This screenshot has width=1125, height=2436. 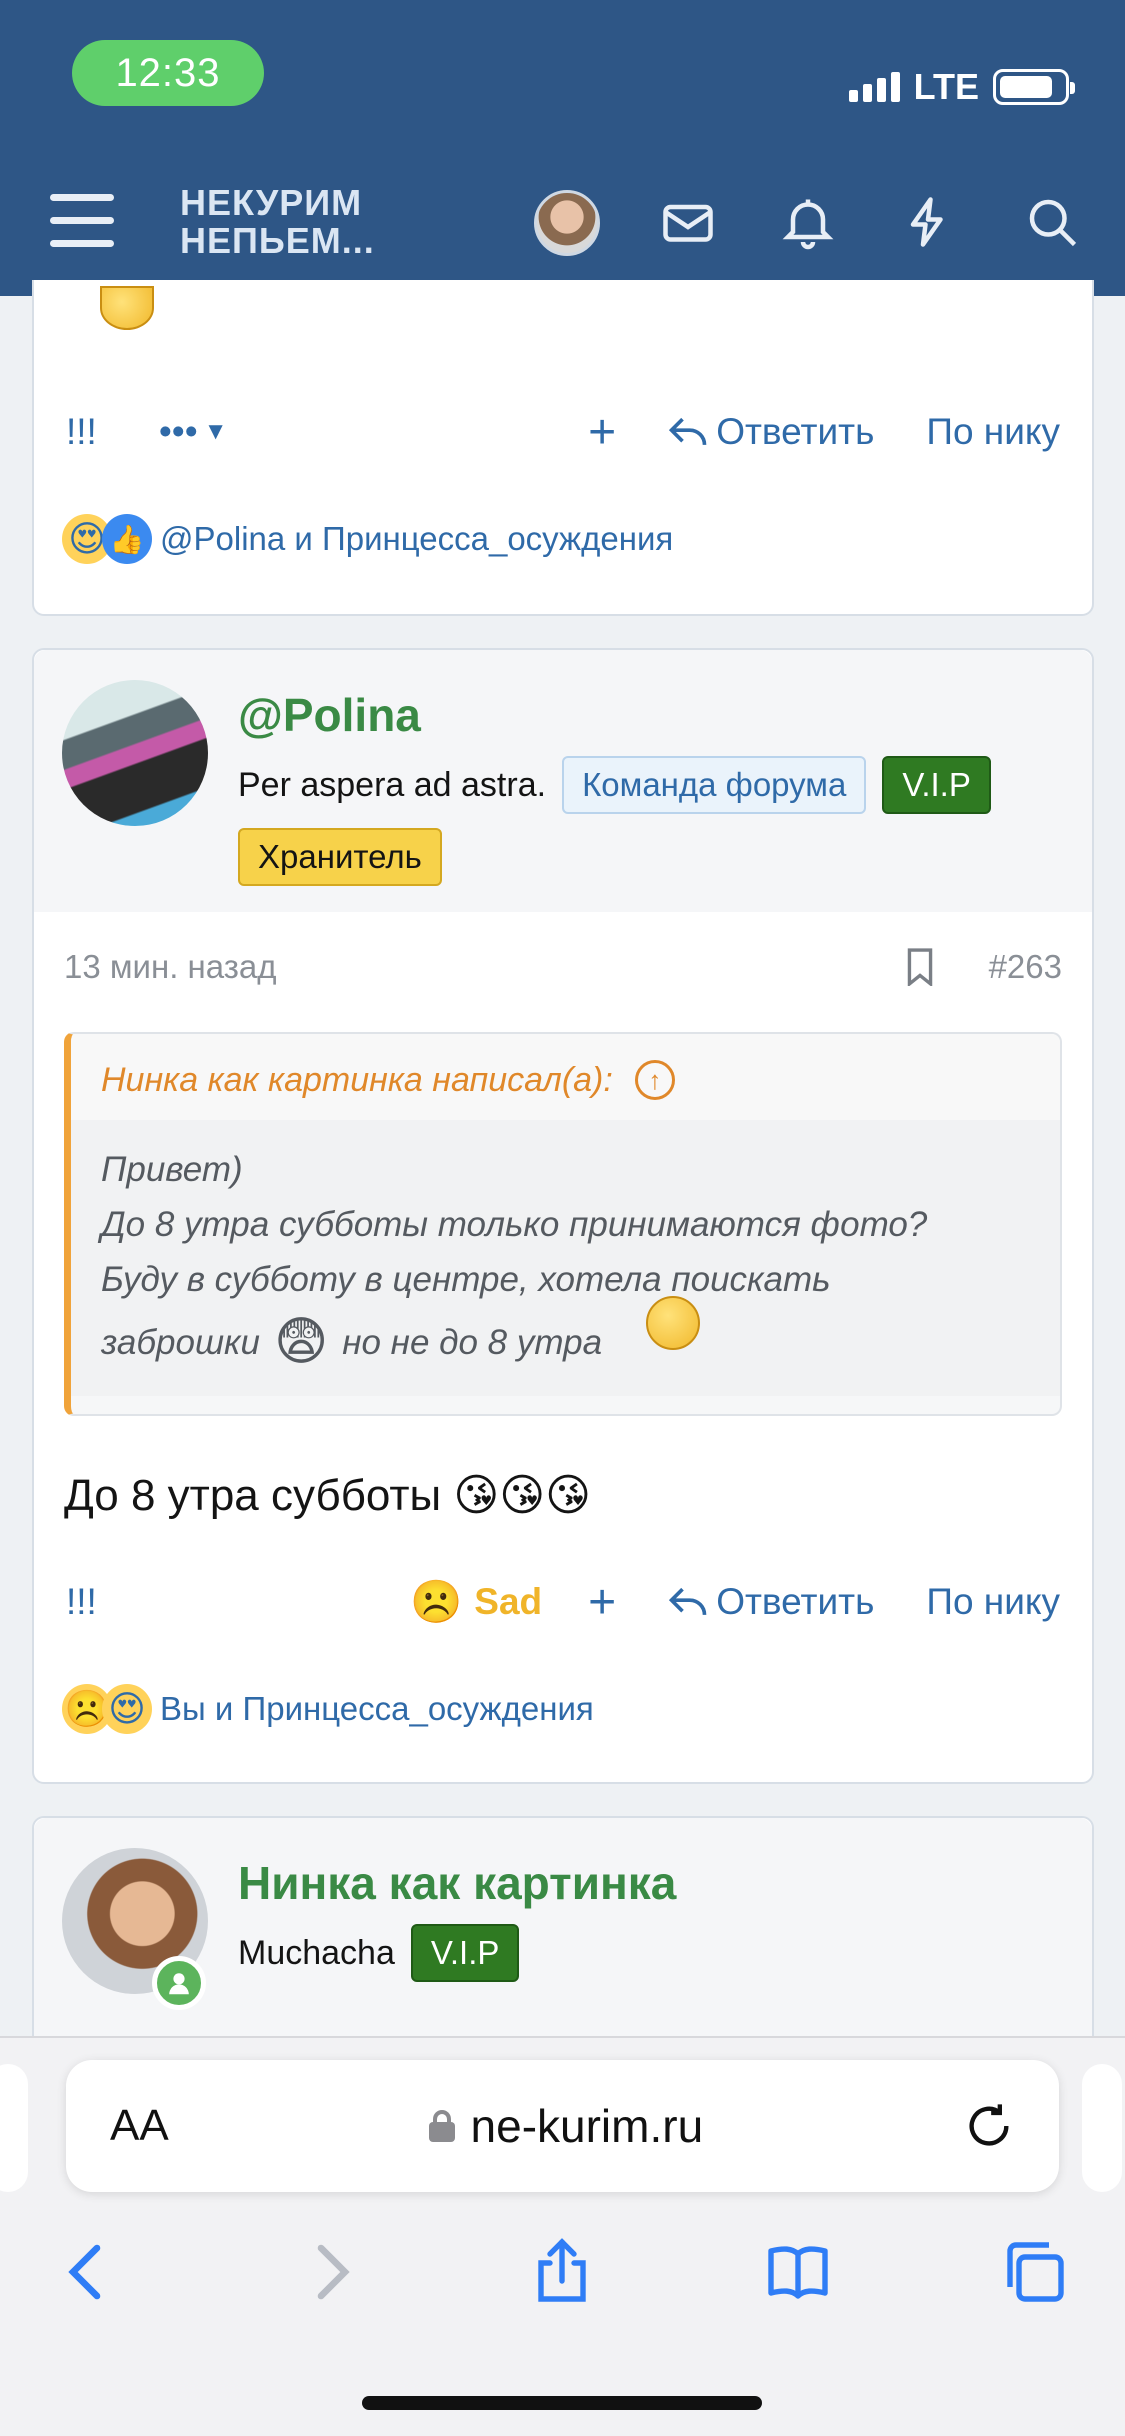 I want to click on quote-line: Привет), so click(x=172, y=1169).